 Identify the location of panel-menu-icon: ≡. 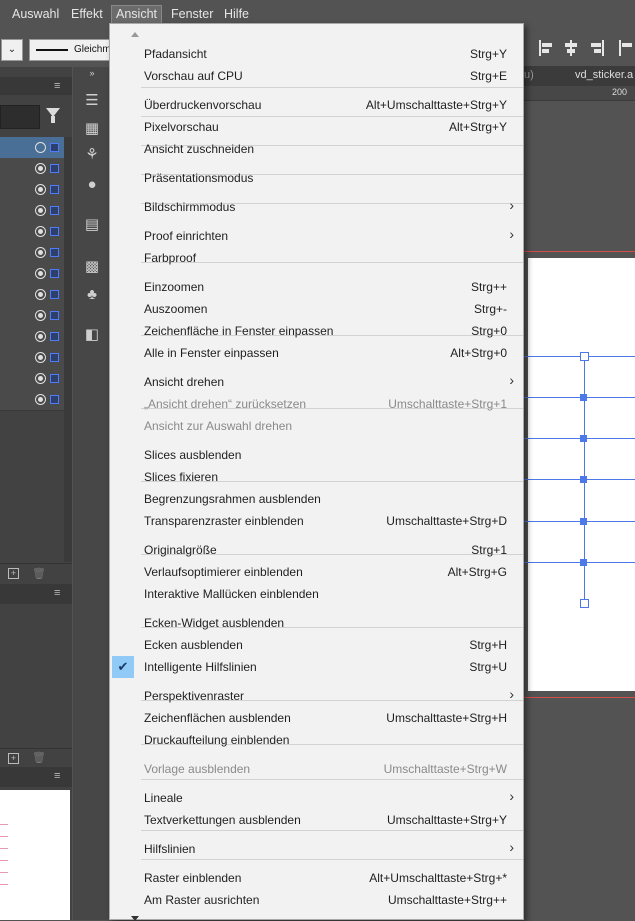
(57, 86).